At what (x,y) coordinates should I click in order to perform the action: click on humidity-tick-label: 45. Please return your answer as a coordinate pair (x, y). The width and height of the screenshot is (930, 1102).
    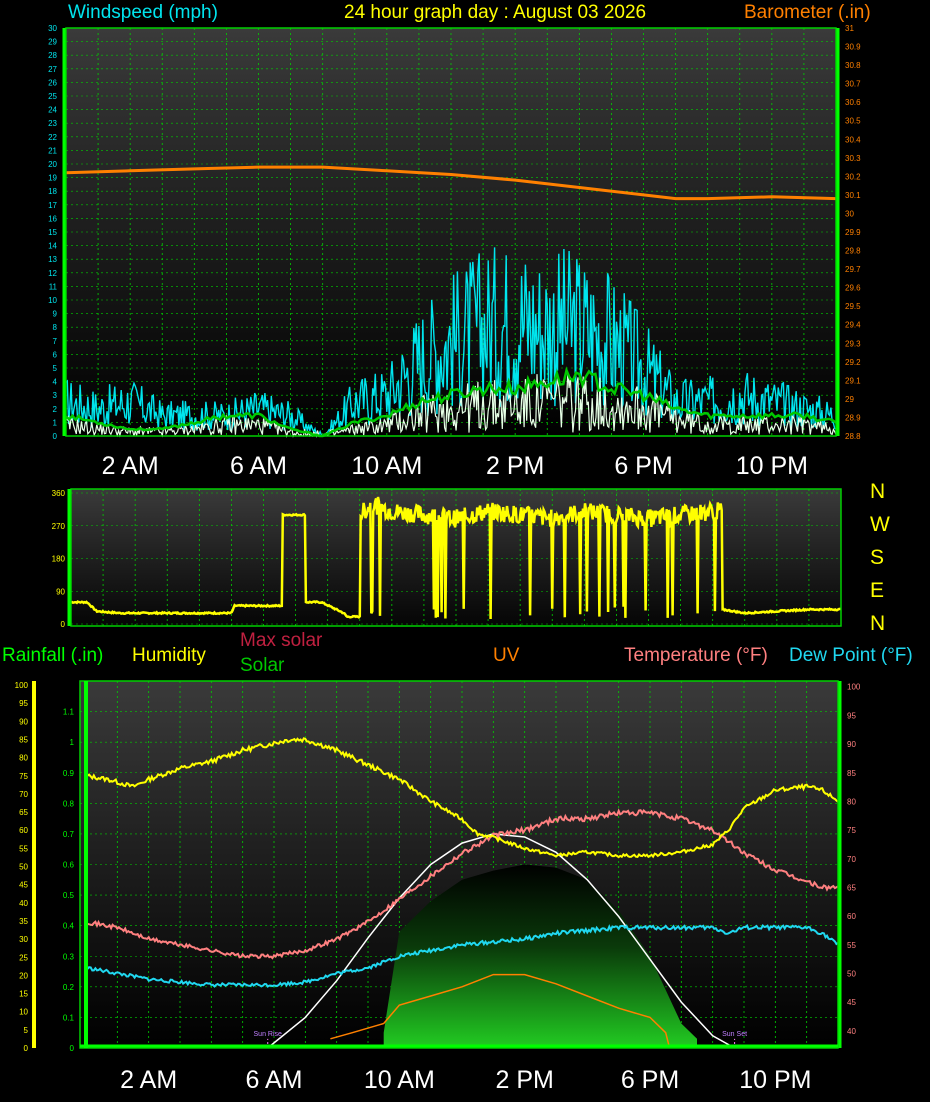
    Looking at the image, I should click on (23, 885).